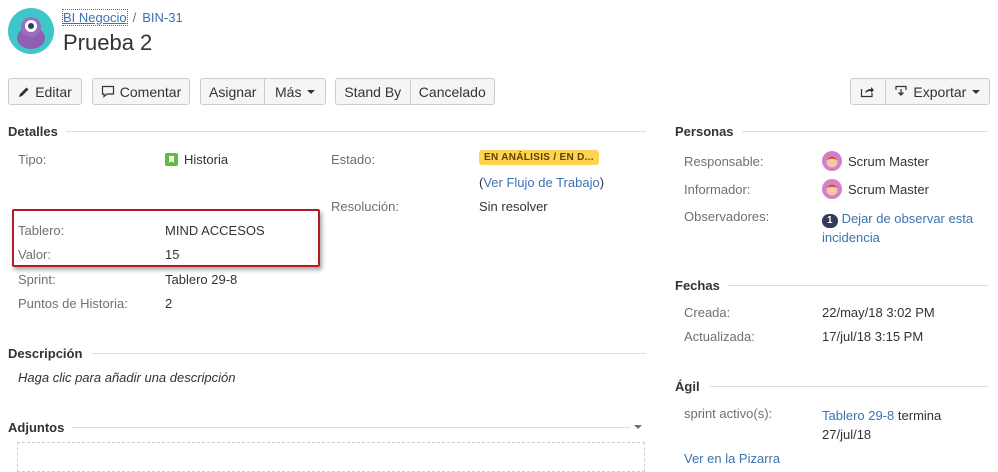 This screenshot has height=472, width=998. I want to click on story-icon, so click(171, 159).